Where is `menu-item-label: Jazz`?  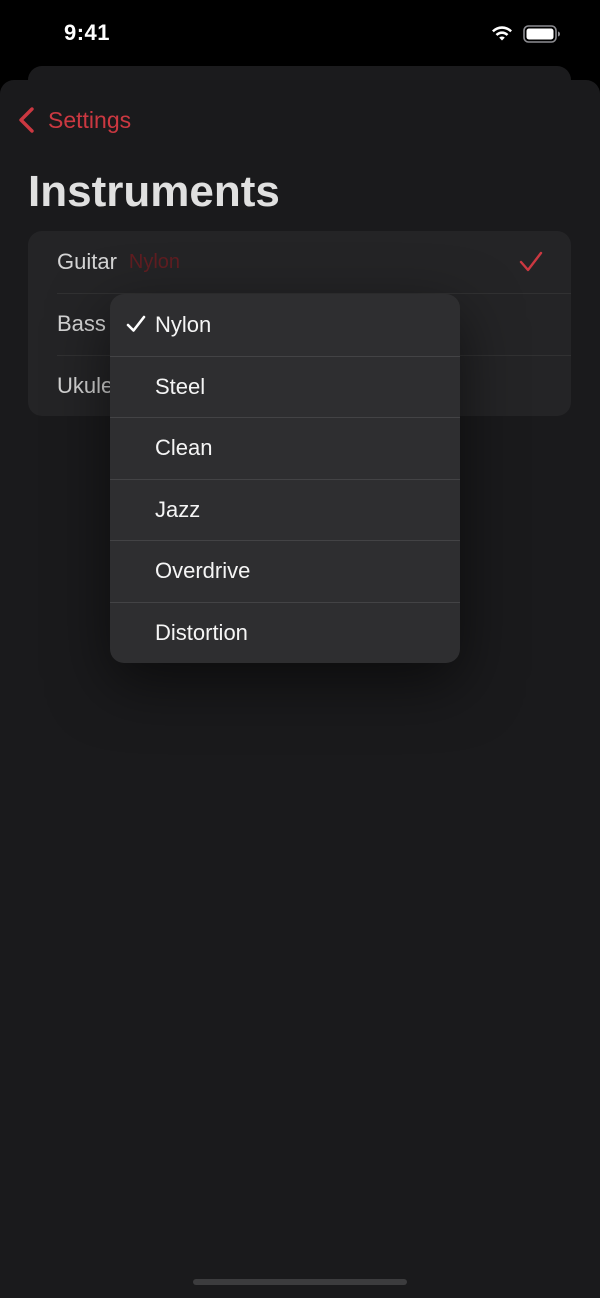
menu-item-label: Jazz is located at coordinates (178, 509).